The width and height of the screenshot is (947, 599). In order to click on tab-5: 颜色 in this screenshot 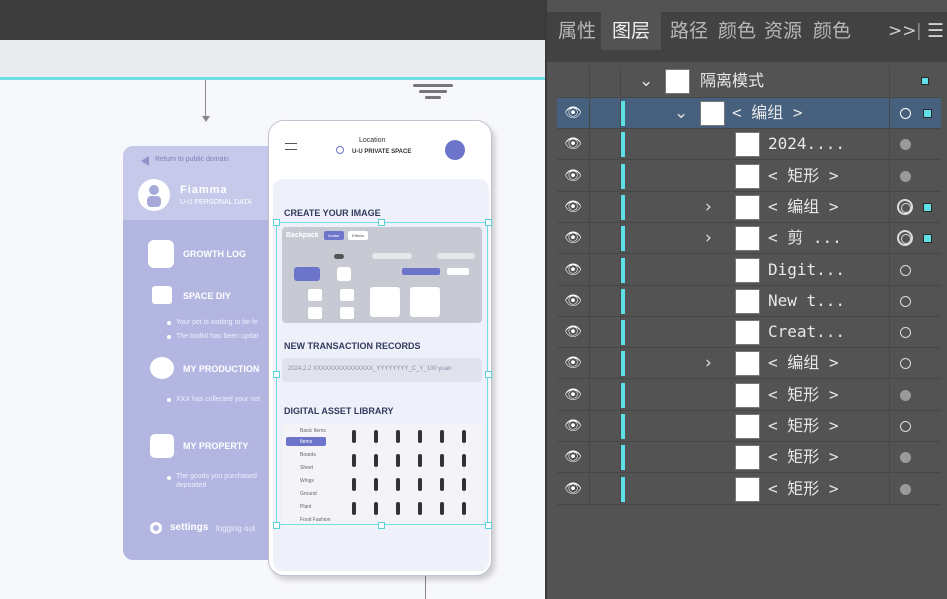, I will do `click(832, 31)`.